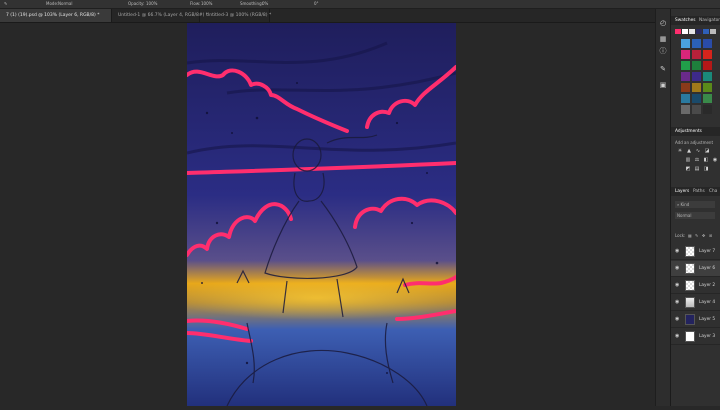 The image size is (720, 410). Describe the element at coordinates (316, 3) in the screenshot. I see `angle-field: 0°` at that location.